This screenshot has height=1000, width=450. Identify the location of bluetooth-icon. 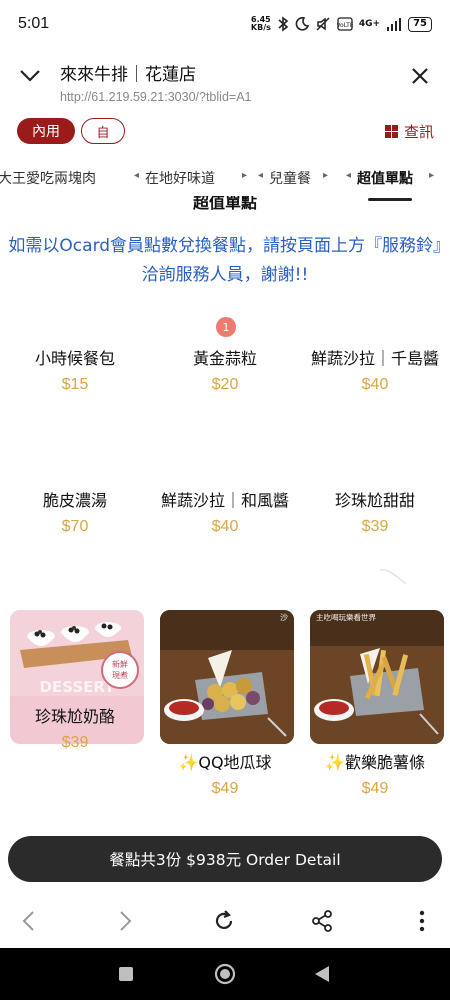
(283, 24).